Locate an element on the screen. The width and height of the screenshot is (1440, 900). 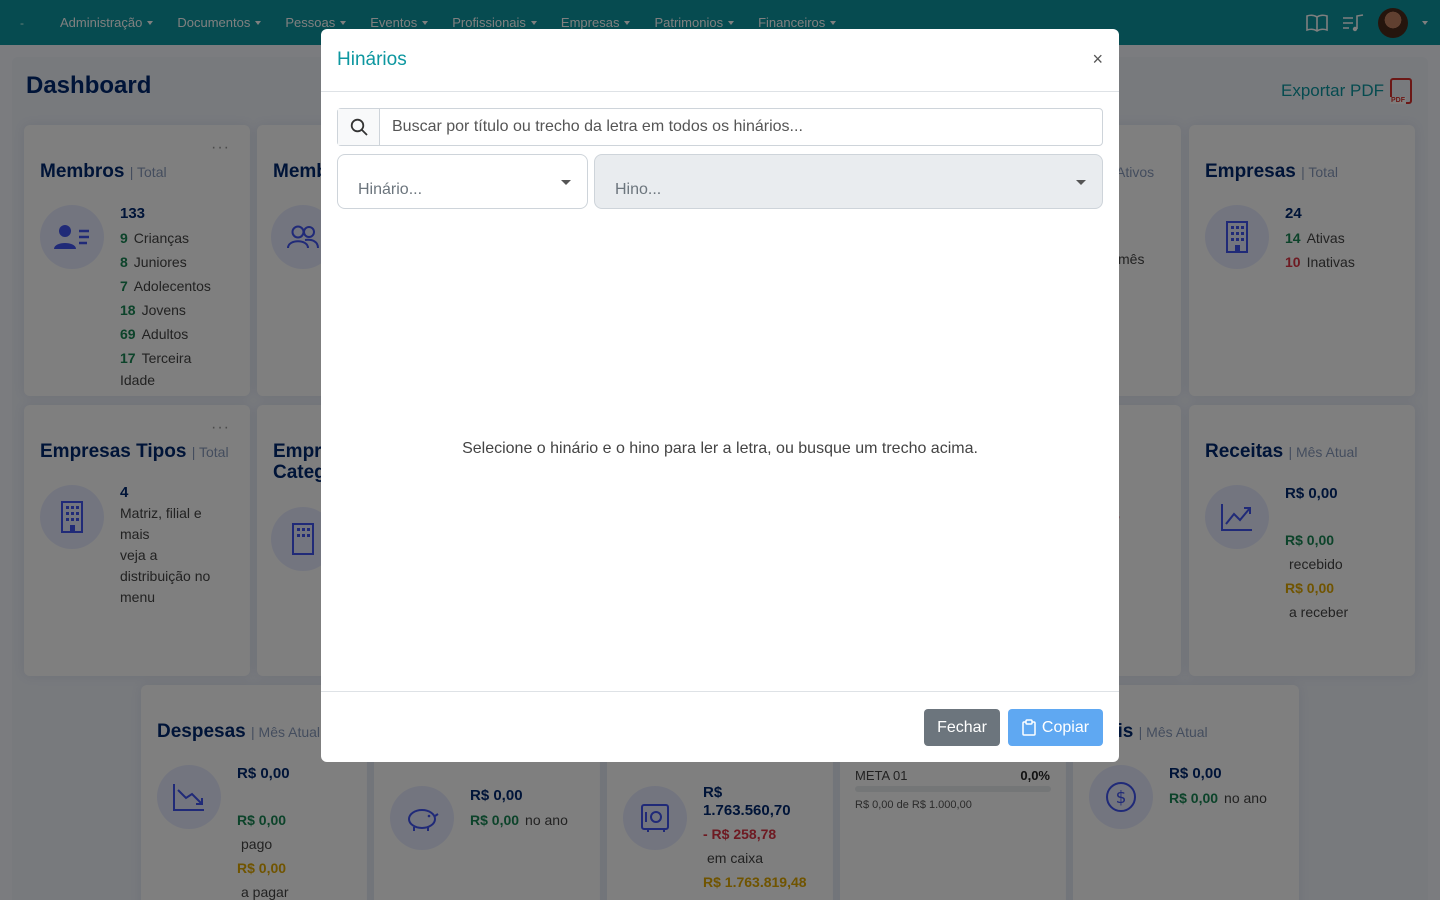
hymn-search-input is located at coordinates (741, 127).